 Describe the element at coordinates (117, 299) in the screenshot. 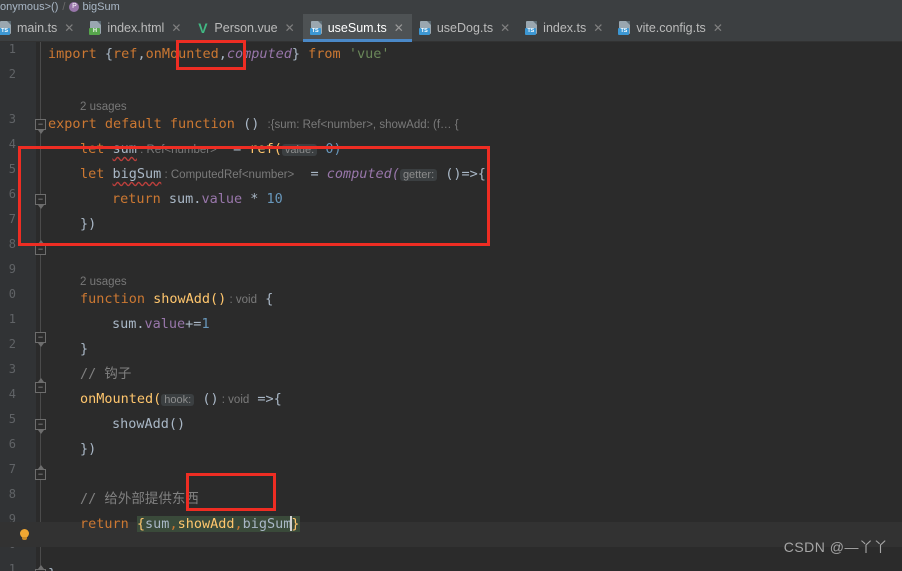

I see `function-keyword: function` at that location.